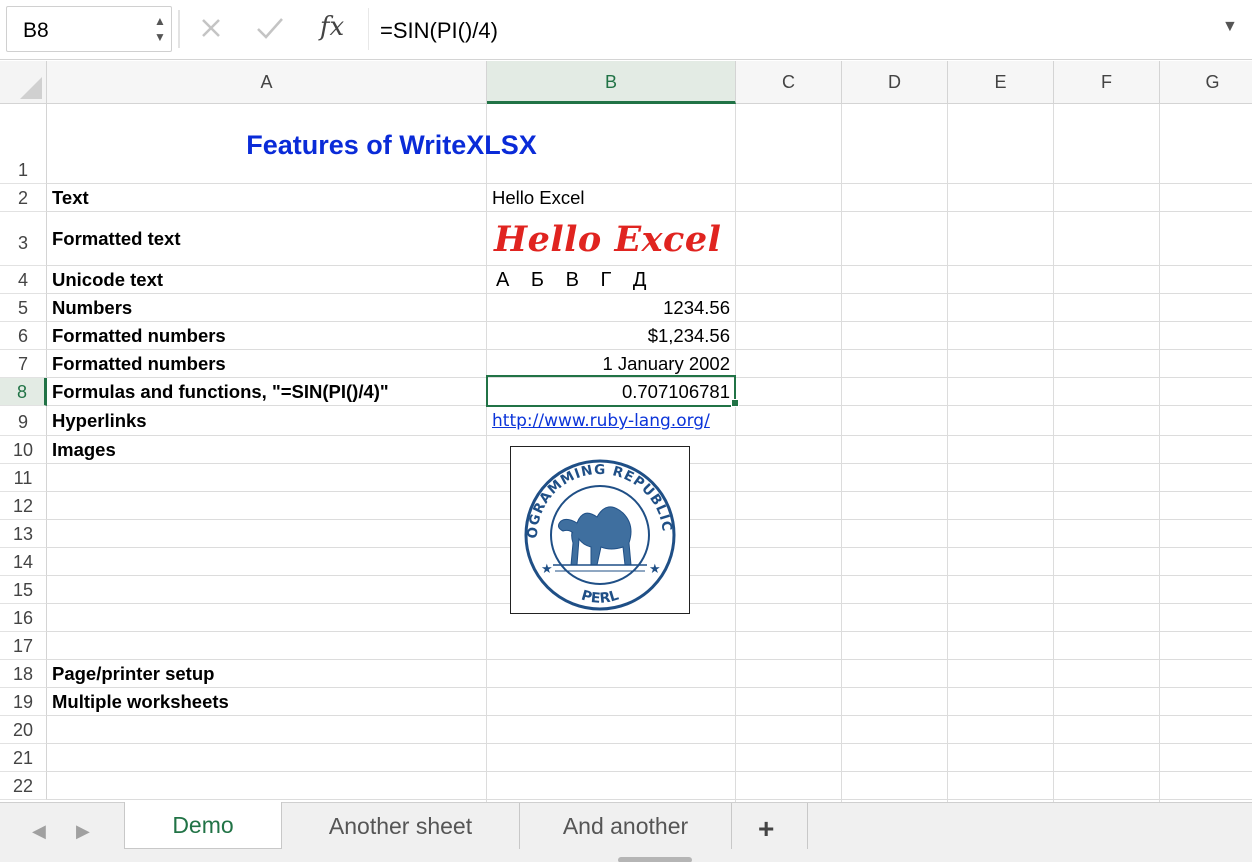  I want to click on chevron-left-icon: ◀, so click(39, 831).